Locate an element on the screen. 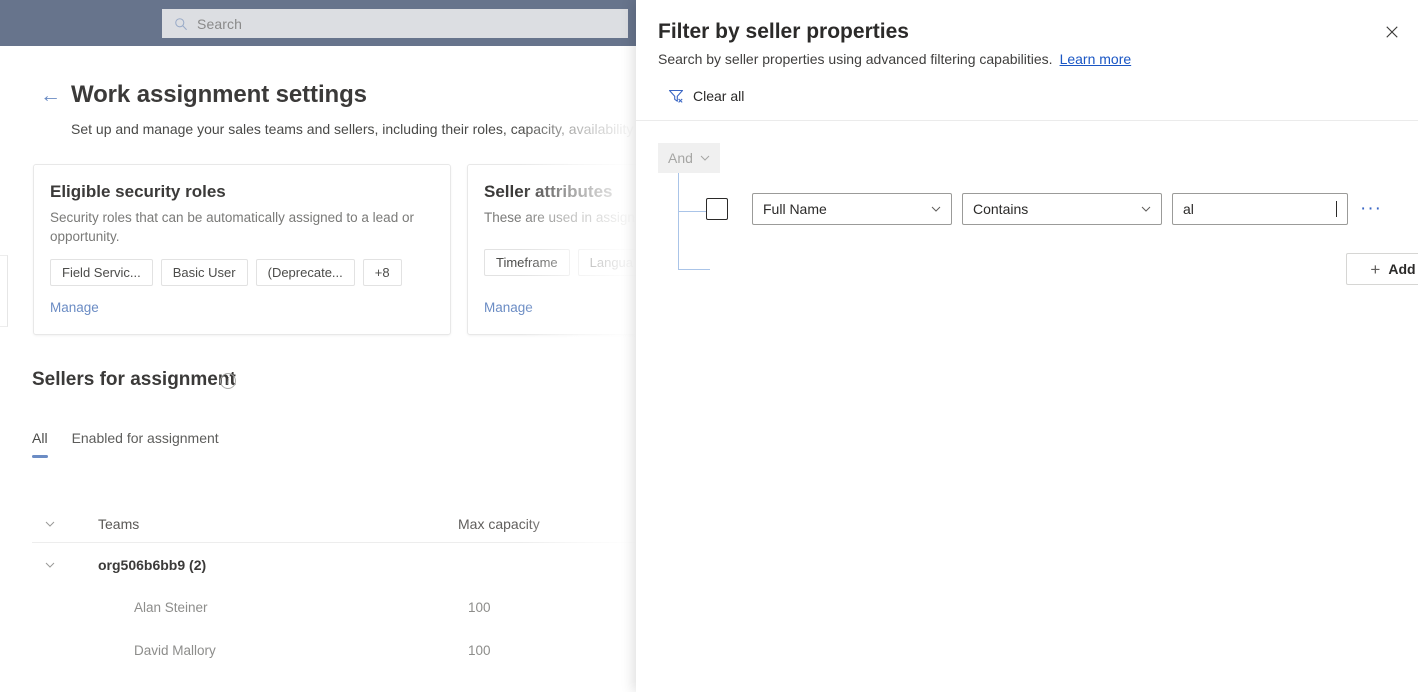 This screenshot has width=1418, height=692. table-row: org506b6bb9 (2) is located at coordinates (382, 564).